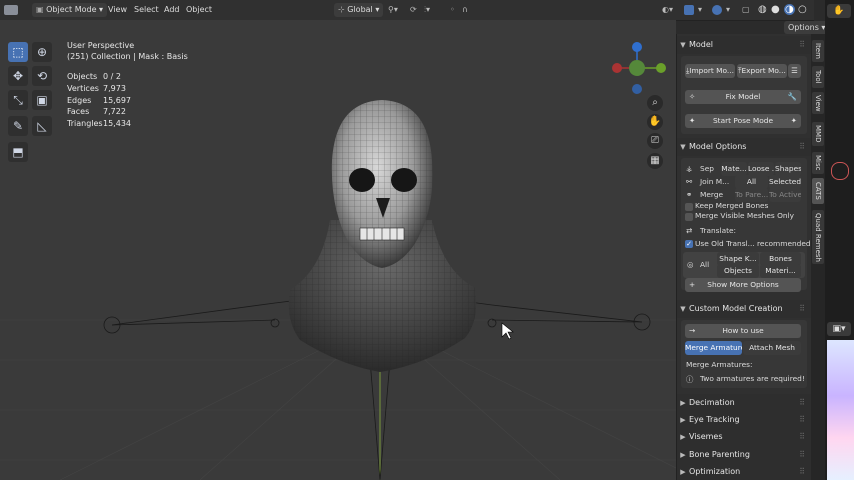 The width and height of the screenshot is (854, 480). Describe the element at coordinates (101, 45) in the screenshot. I see `view-name: User Perspective` at that location.